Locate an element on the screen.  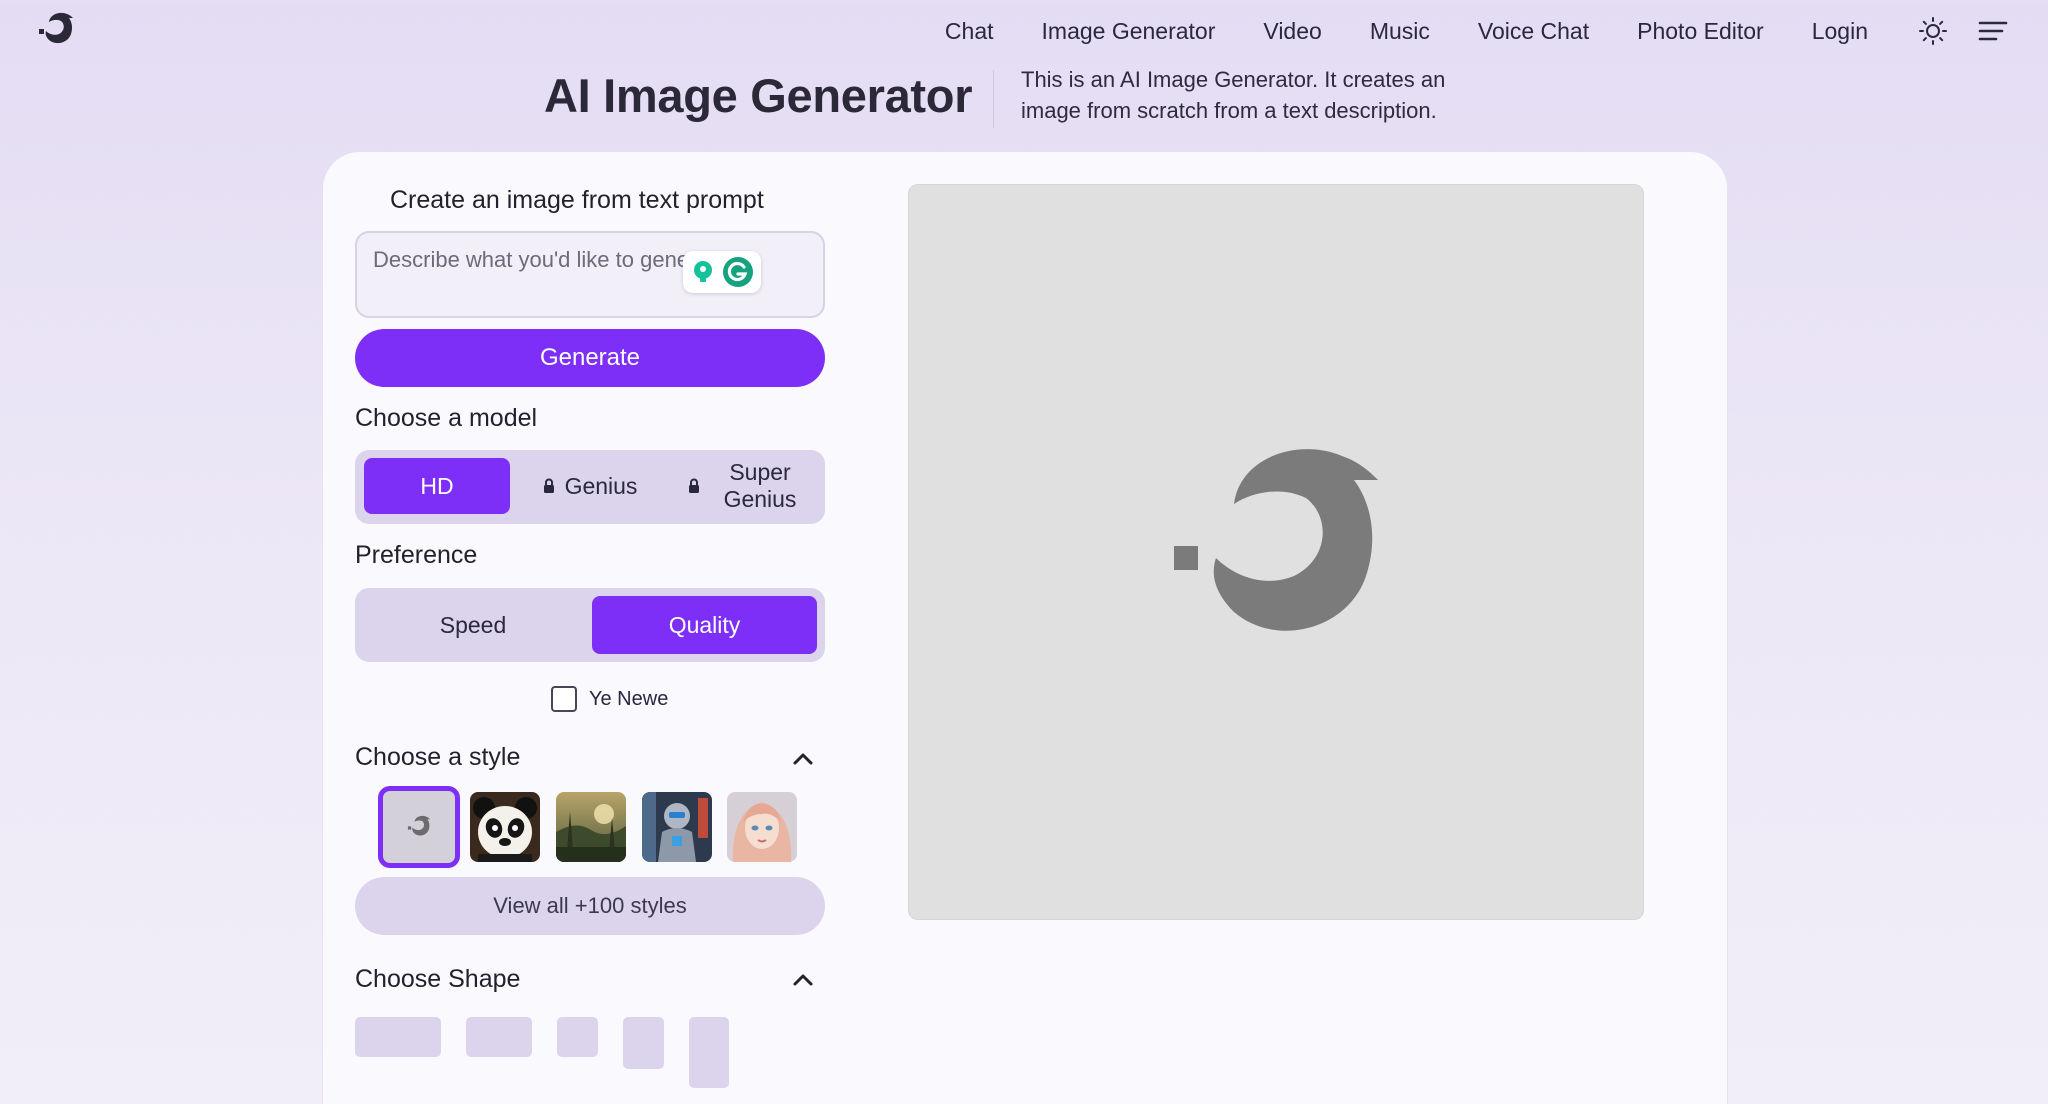
style-thumb-default is located at coordinates (419, 827).